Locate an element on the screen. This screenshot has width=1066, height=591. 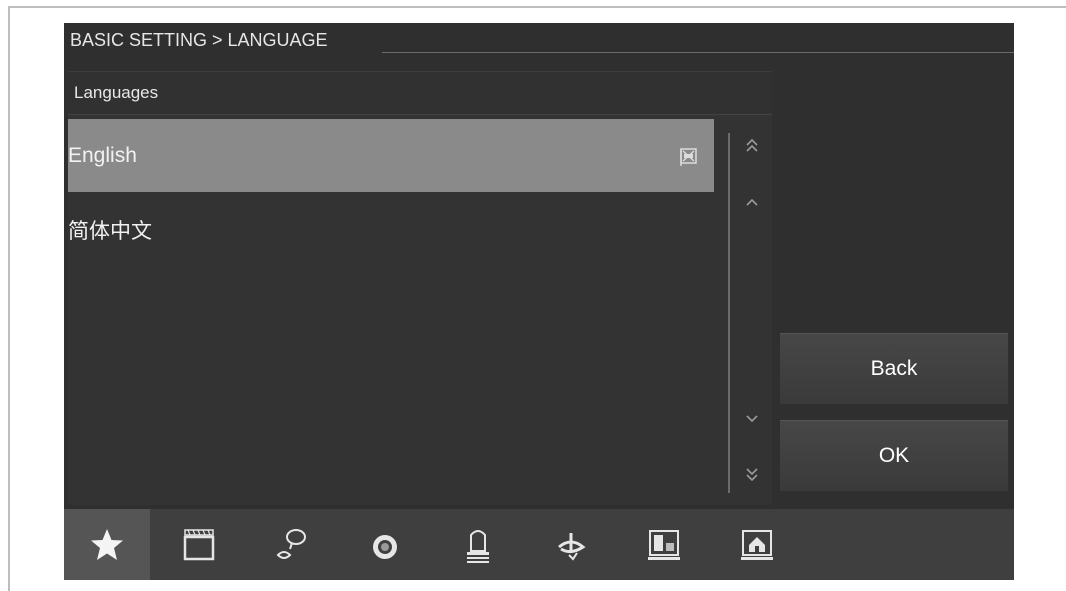
frame-left-border is located at coordinates (9, 298).